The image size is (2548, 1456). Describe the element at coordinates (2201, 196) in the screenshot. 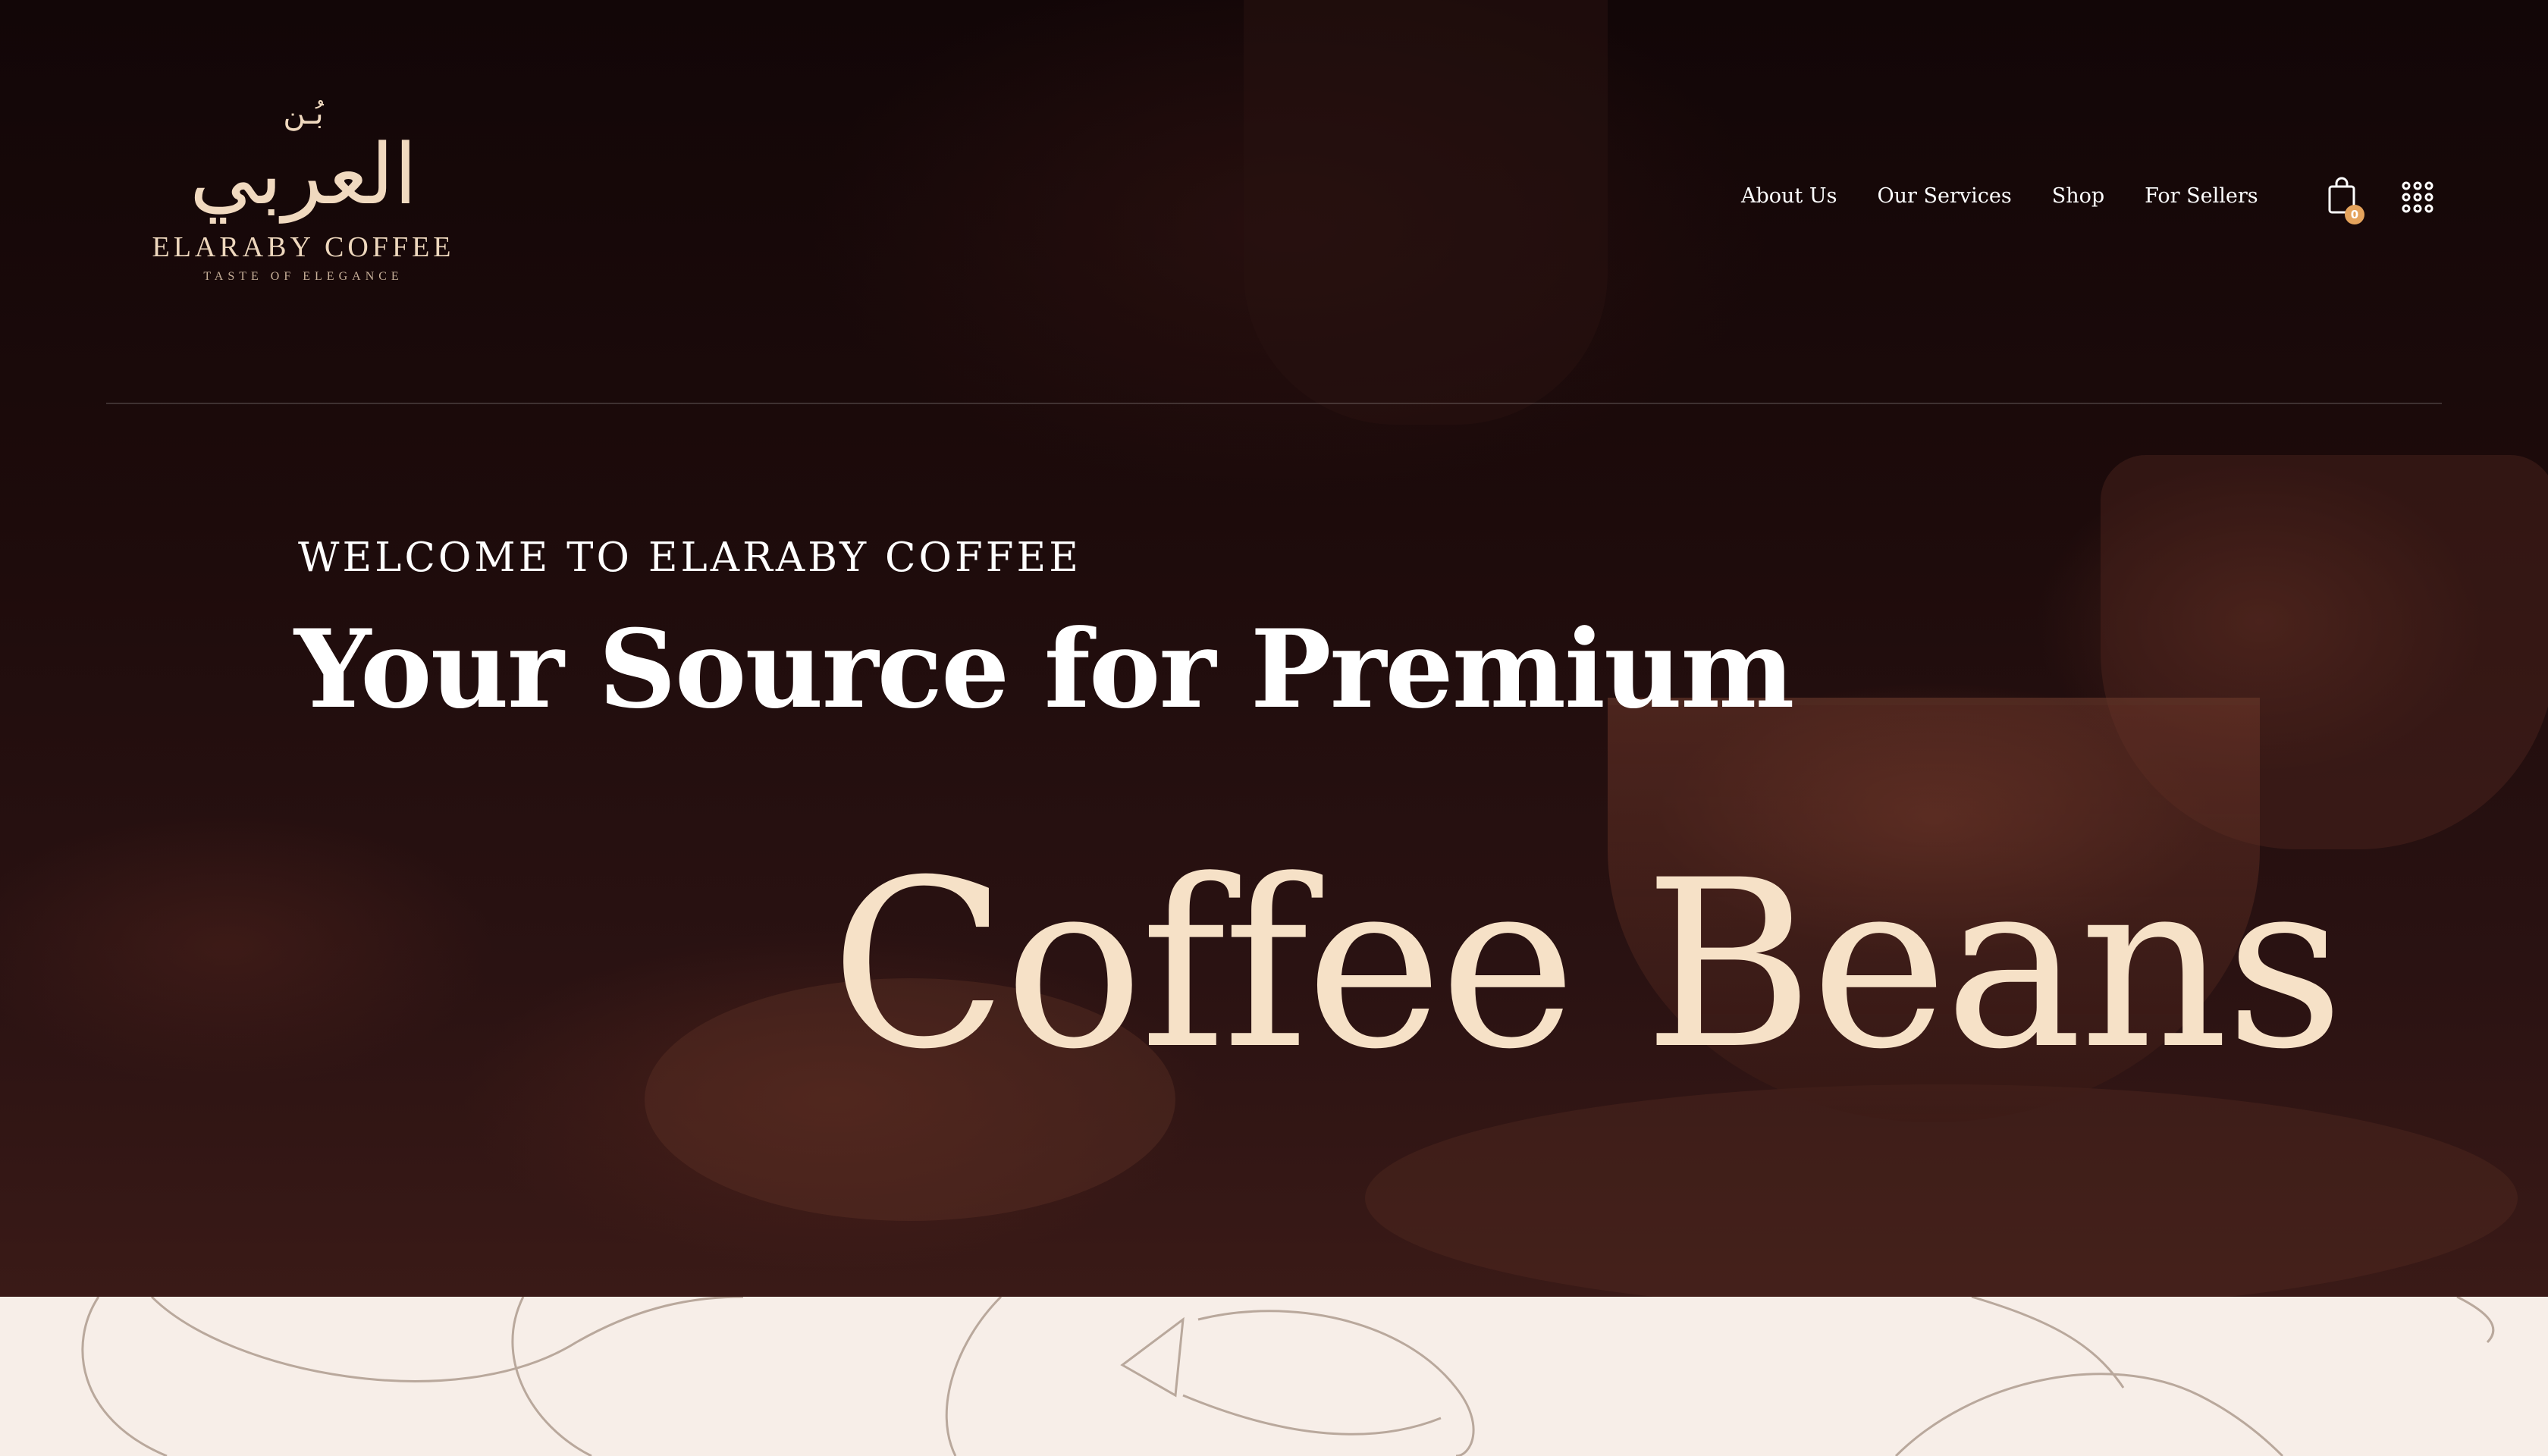

I see `nav-for-sellers: For Sellers` at that location.